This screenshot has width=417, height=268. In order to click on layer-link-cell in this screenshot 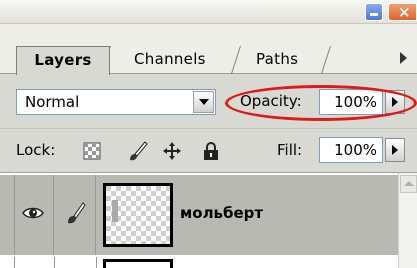, I will do `click(75, 215)`.